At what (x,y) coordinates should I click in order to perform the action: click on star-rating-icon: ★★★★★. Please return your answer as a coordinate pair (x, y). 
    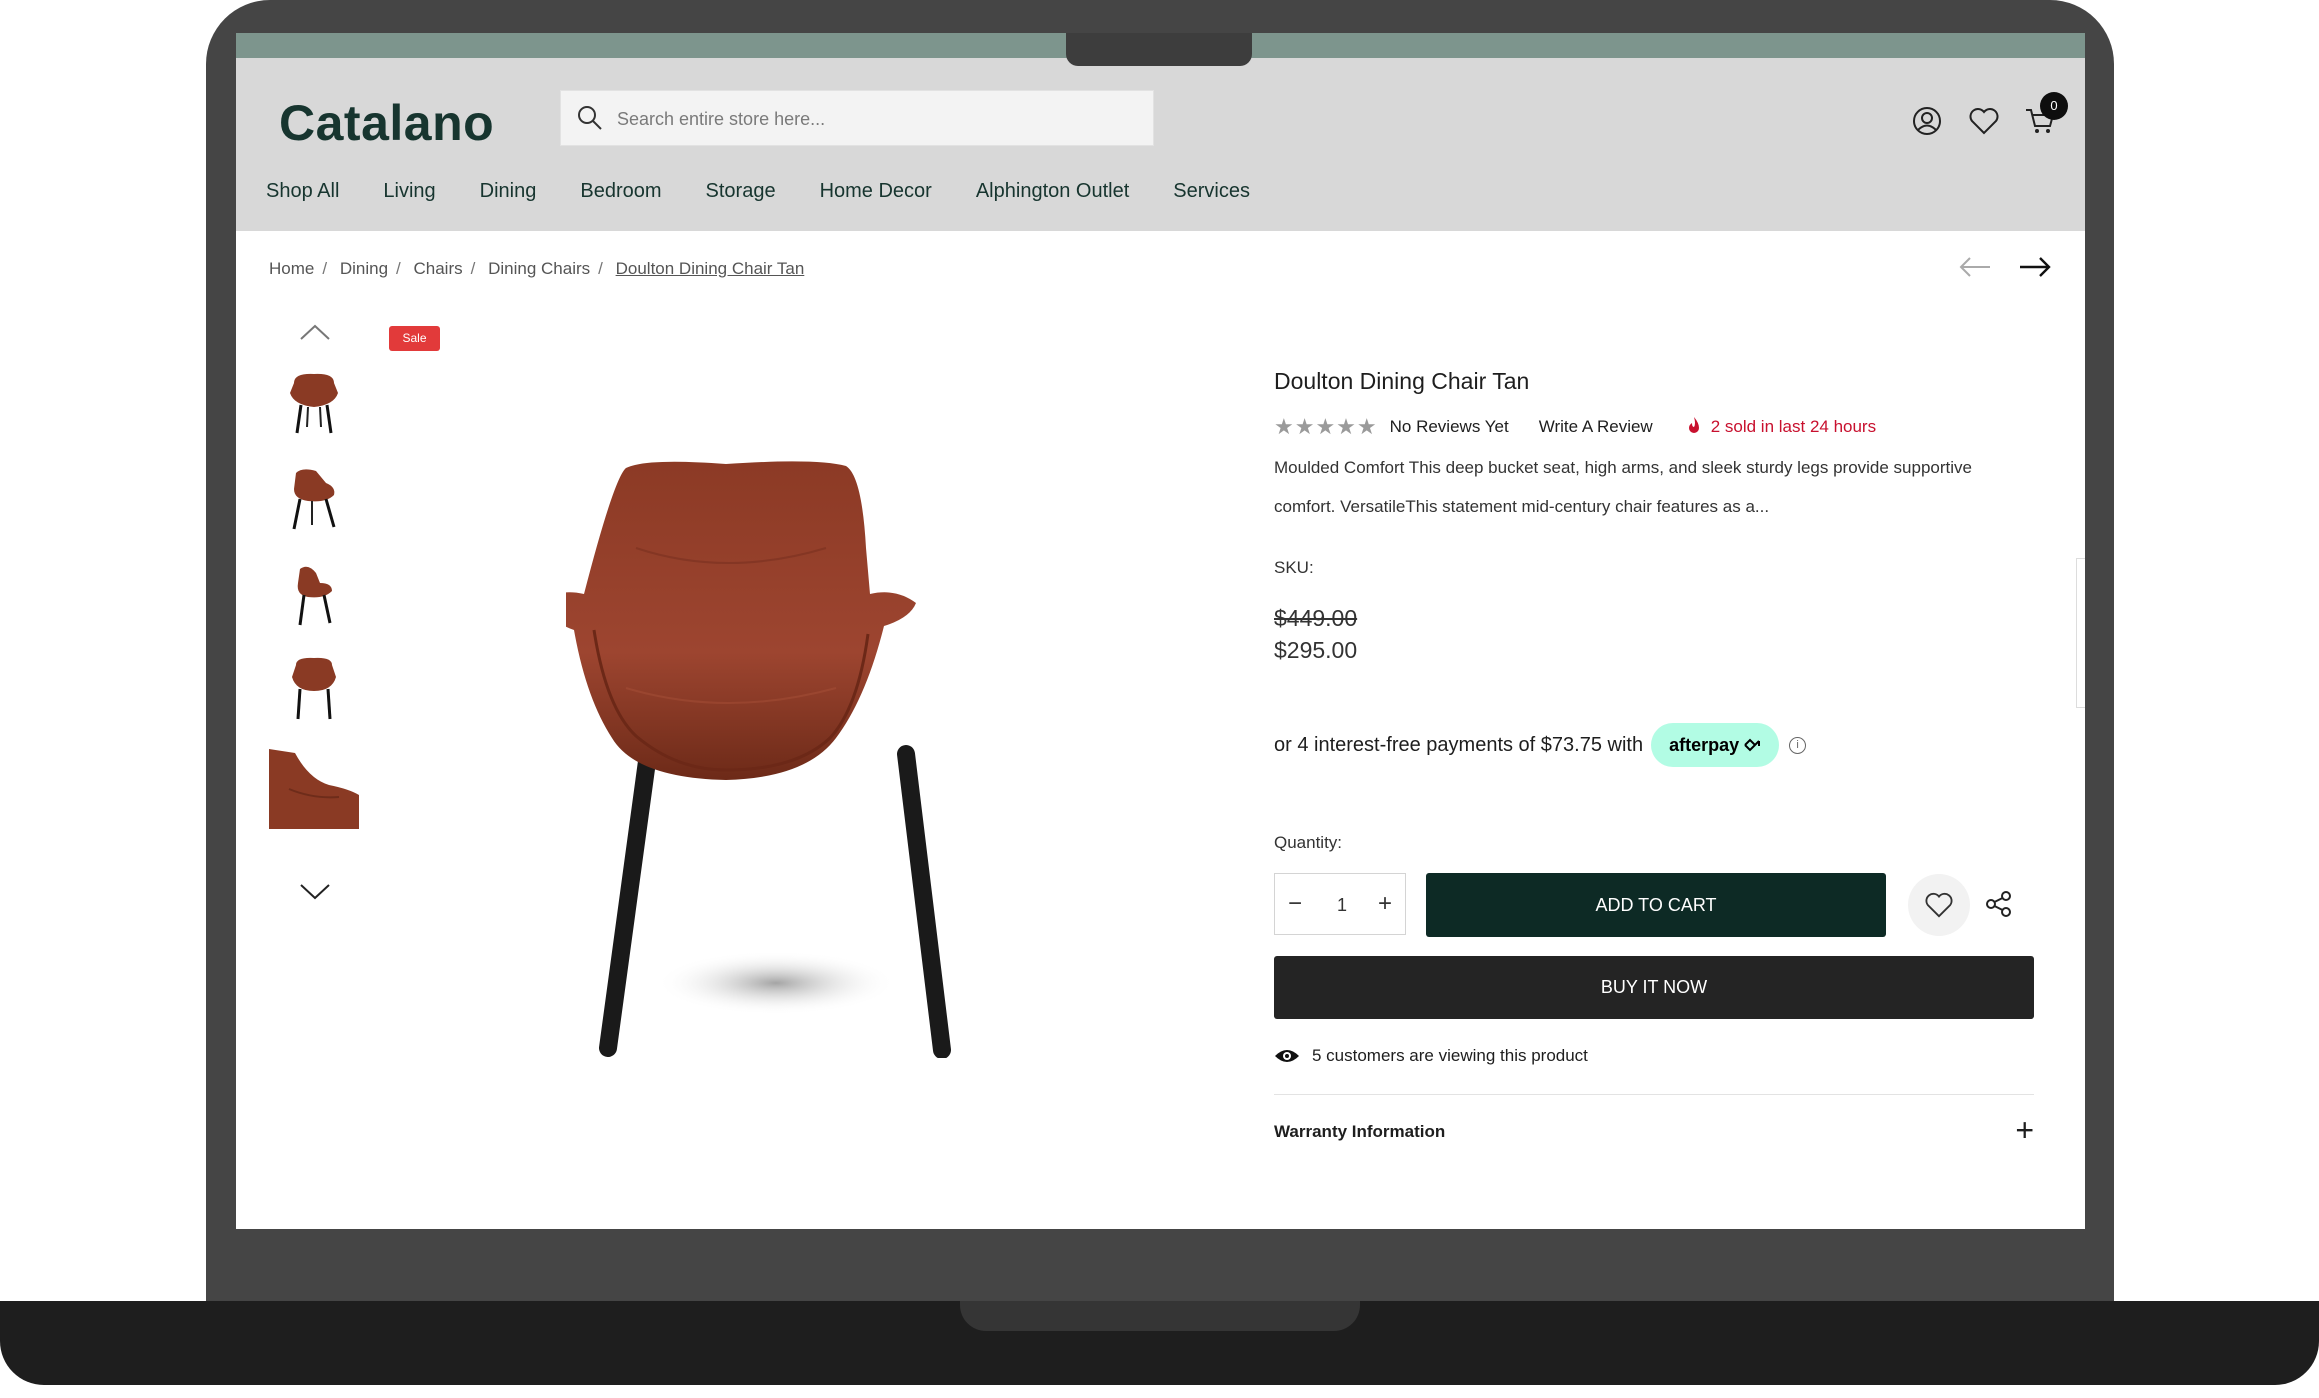
    Looking at the image, I should click on (1326, 426).